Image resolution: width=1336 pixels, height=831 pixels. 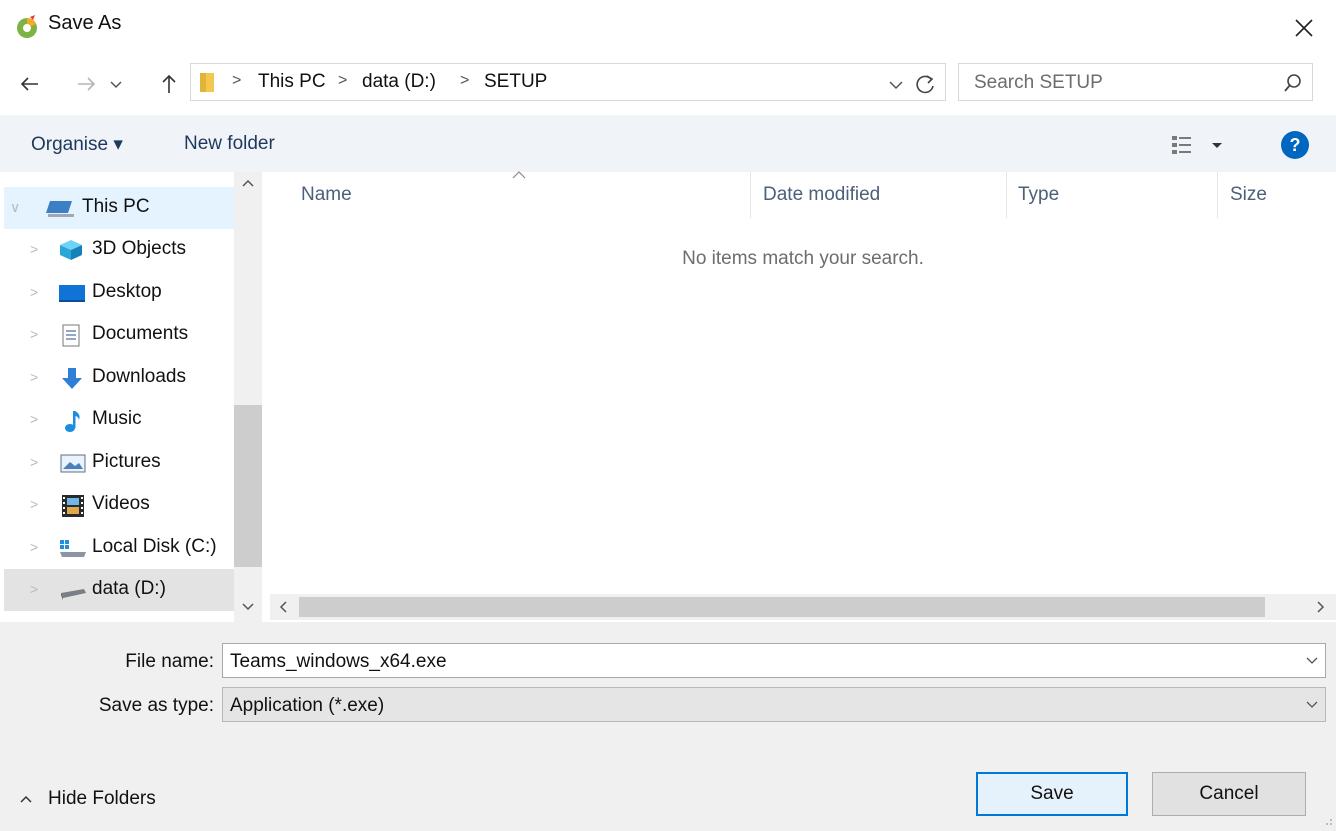 I want to click on window-title: Save As, so click(x=85, y=23).